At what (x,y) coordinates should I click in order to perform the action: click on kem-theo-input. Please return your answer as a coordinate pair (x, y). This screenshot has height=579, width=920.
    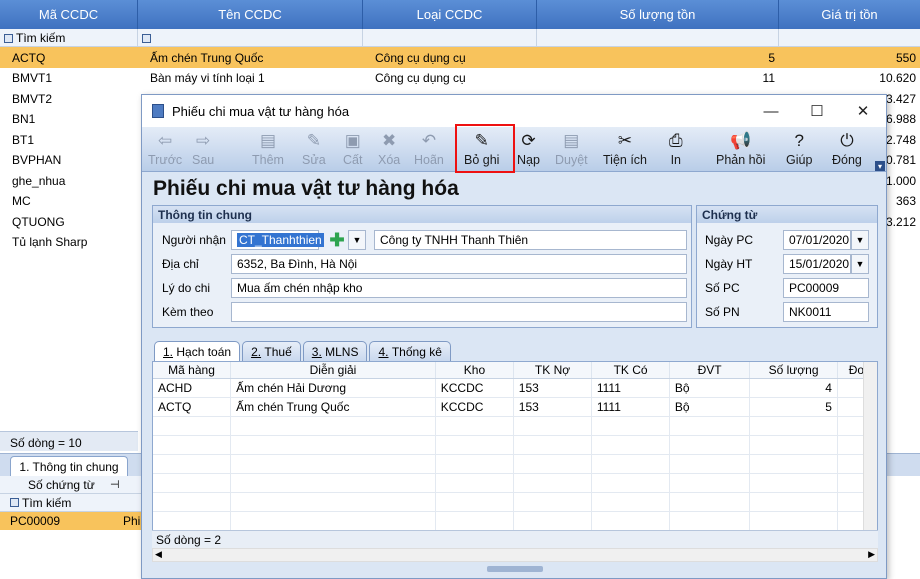
    Looking at the image, I should click on (459, 312).